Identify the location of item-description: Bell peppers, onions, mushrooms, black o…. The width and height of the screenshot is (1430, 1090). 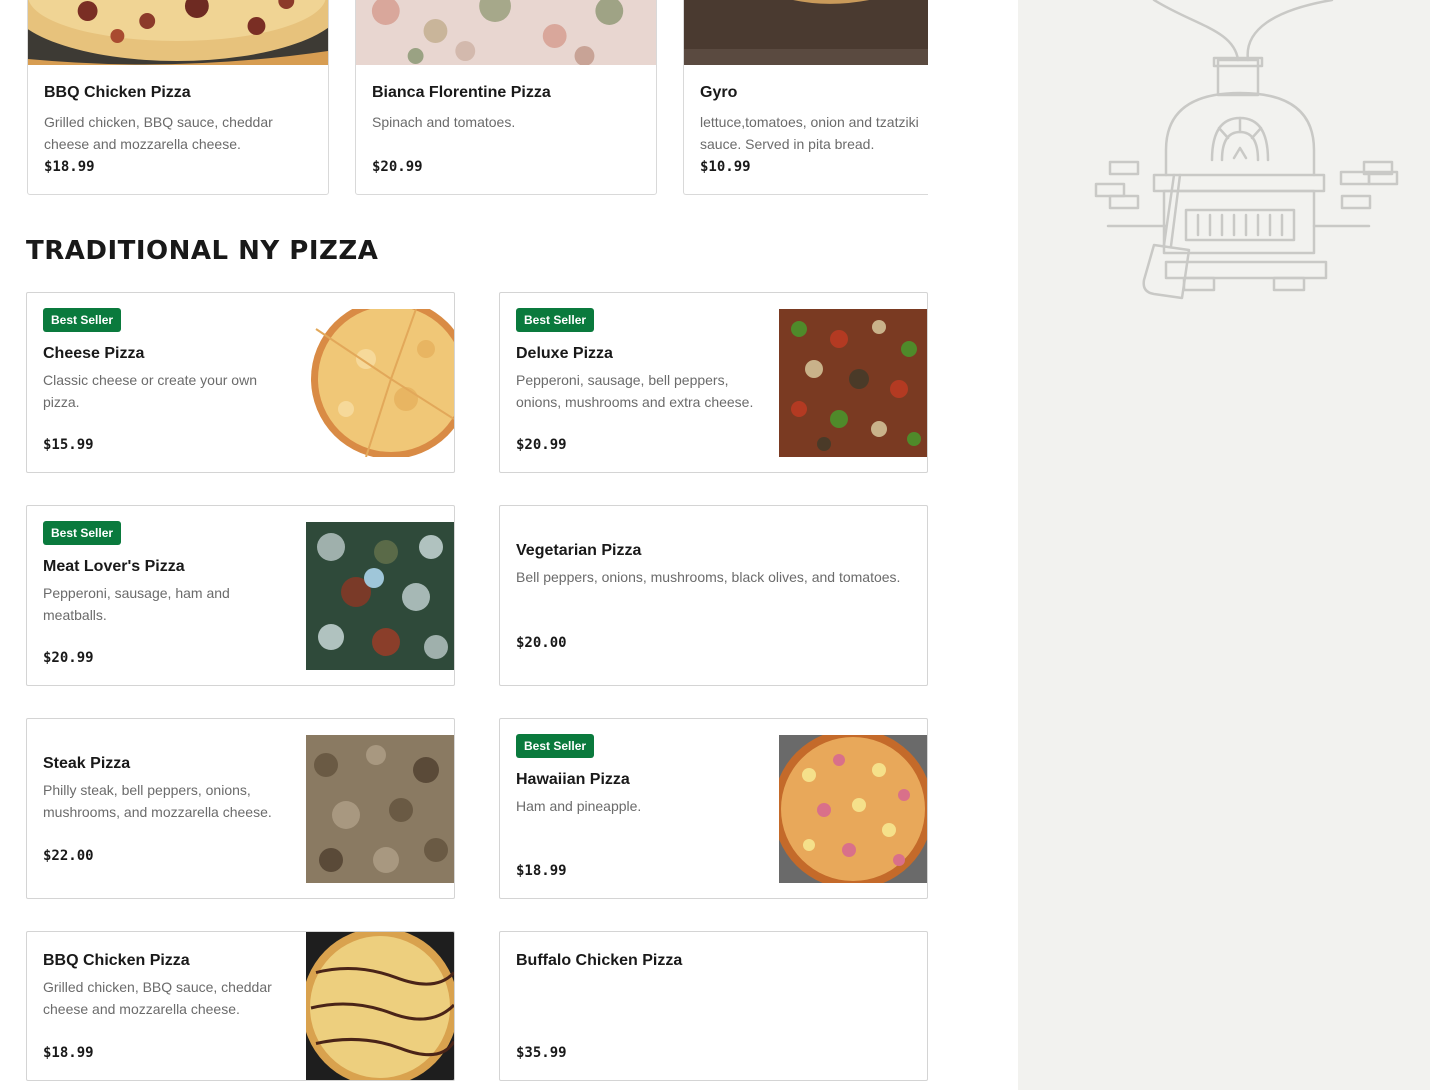
(708, 577).